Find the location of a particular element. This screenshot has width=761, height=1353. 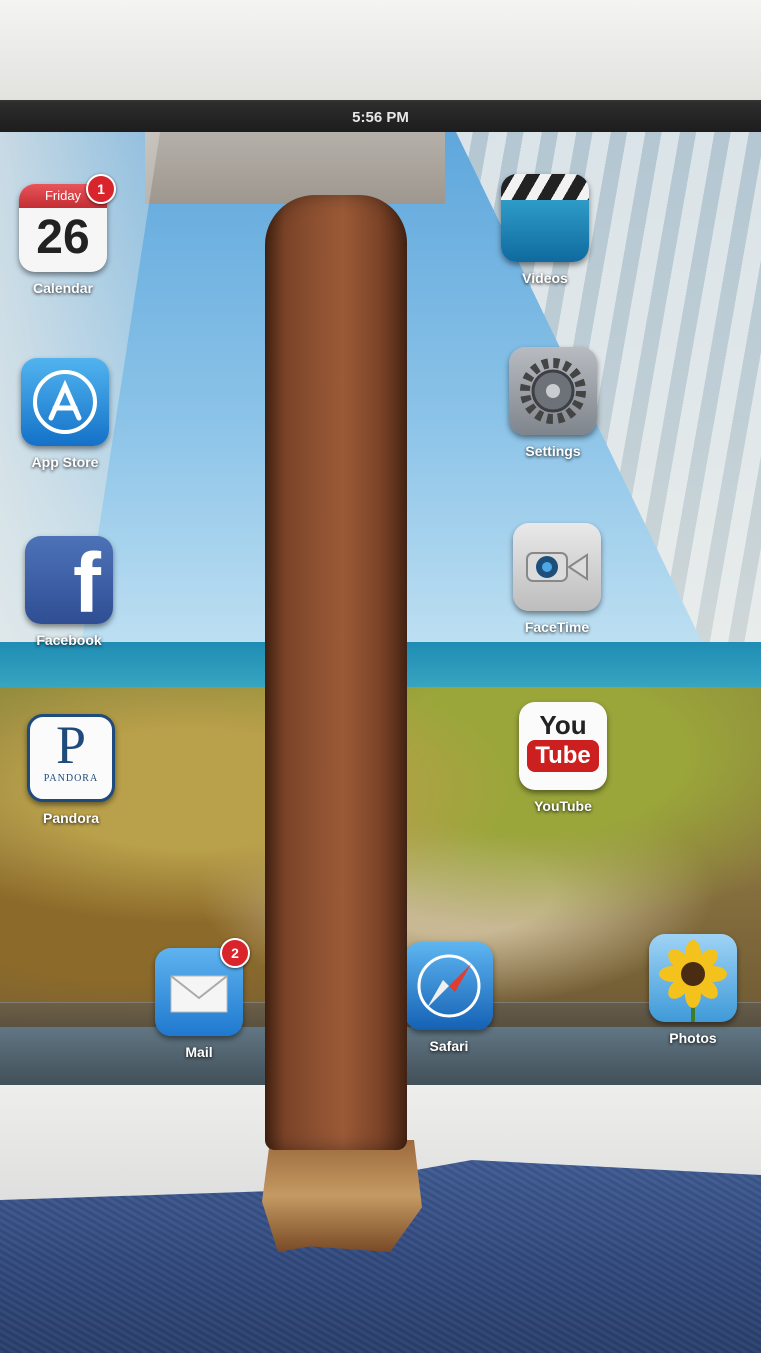

app-label: YouTube is located at coordinates (563, 806).